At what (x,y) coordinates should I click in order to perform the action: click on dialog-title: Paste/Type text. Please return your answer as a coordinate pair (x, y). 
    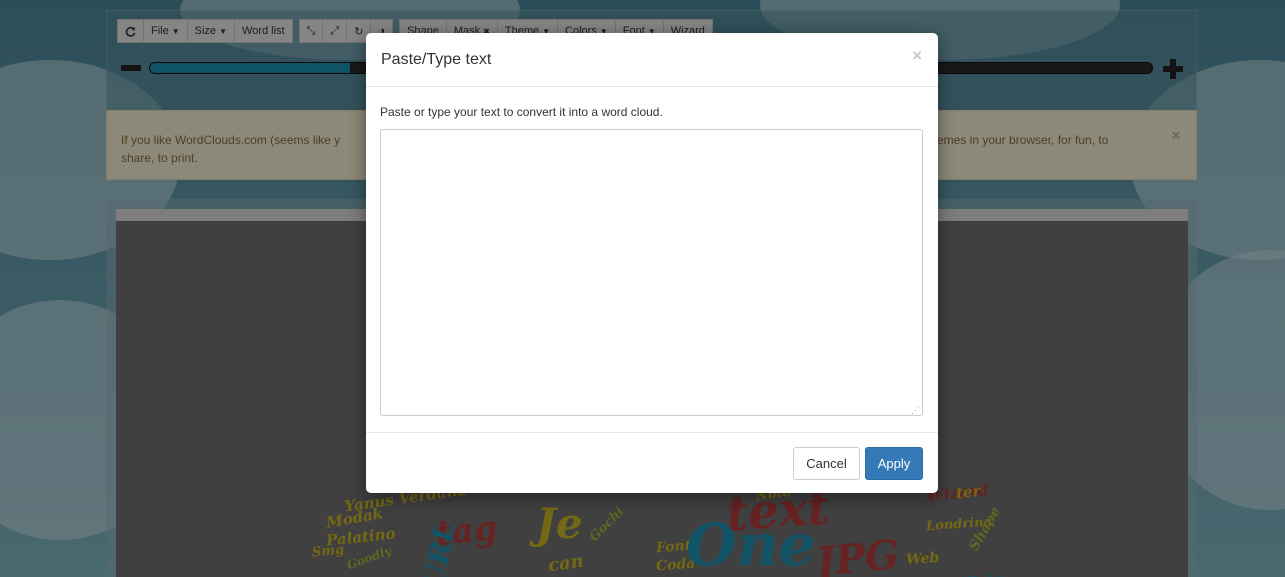
    Looking at the image, I should click on (436, 59).